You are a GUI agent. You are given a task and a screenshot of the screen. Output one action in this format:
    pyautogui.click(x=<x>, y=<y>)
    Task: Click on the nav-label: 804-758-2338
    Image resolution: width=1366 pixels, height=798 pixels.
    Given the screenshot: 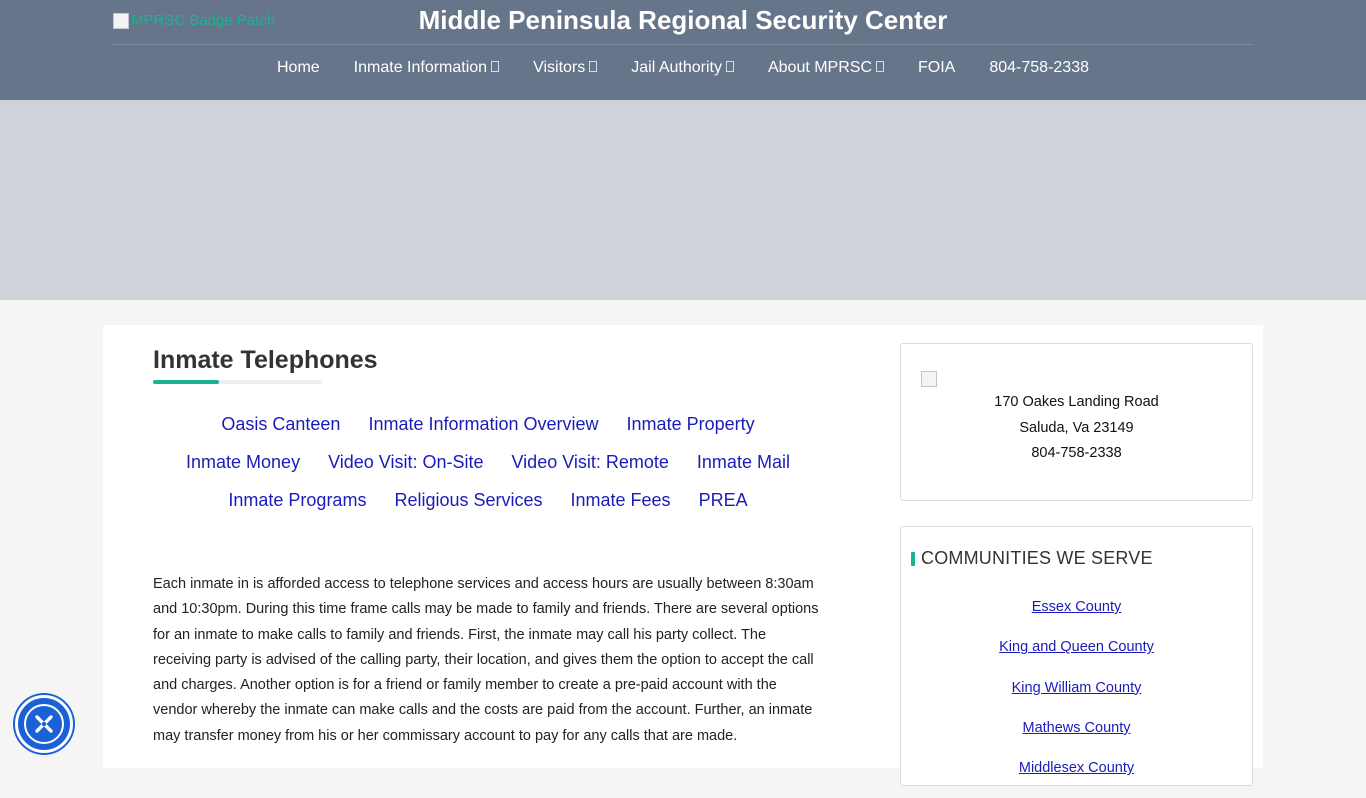 What is the action you would take?
    pyautogui.click(x=1039, y=67)
    